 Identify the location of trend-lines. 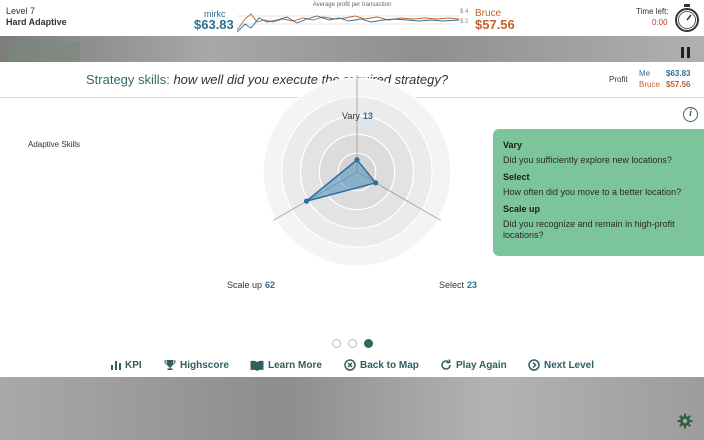
(348, 23).